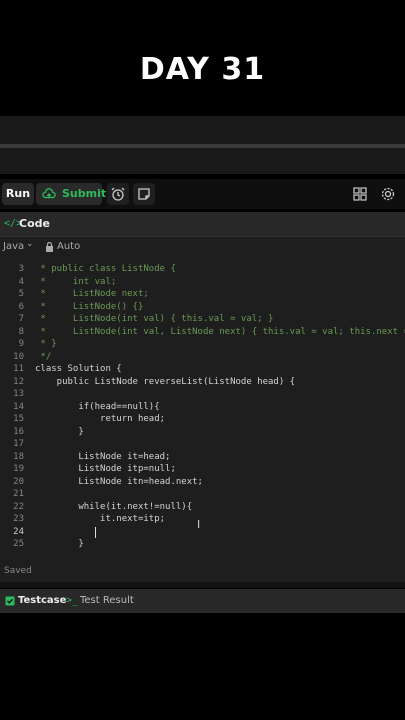  I want to click on top-band-secondary, so click(202, 161).